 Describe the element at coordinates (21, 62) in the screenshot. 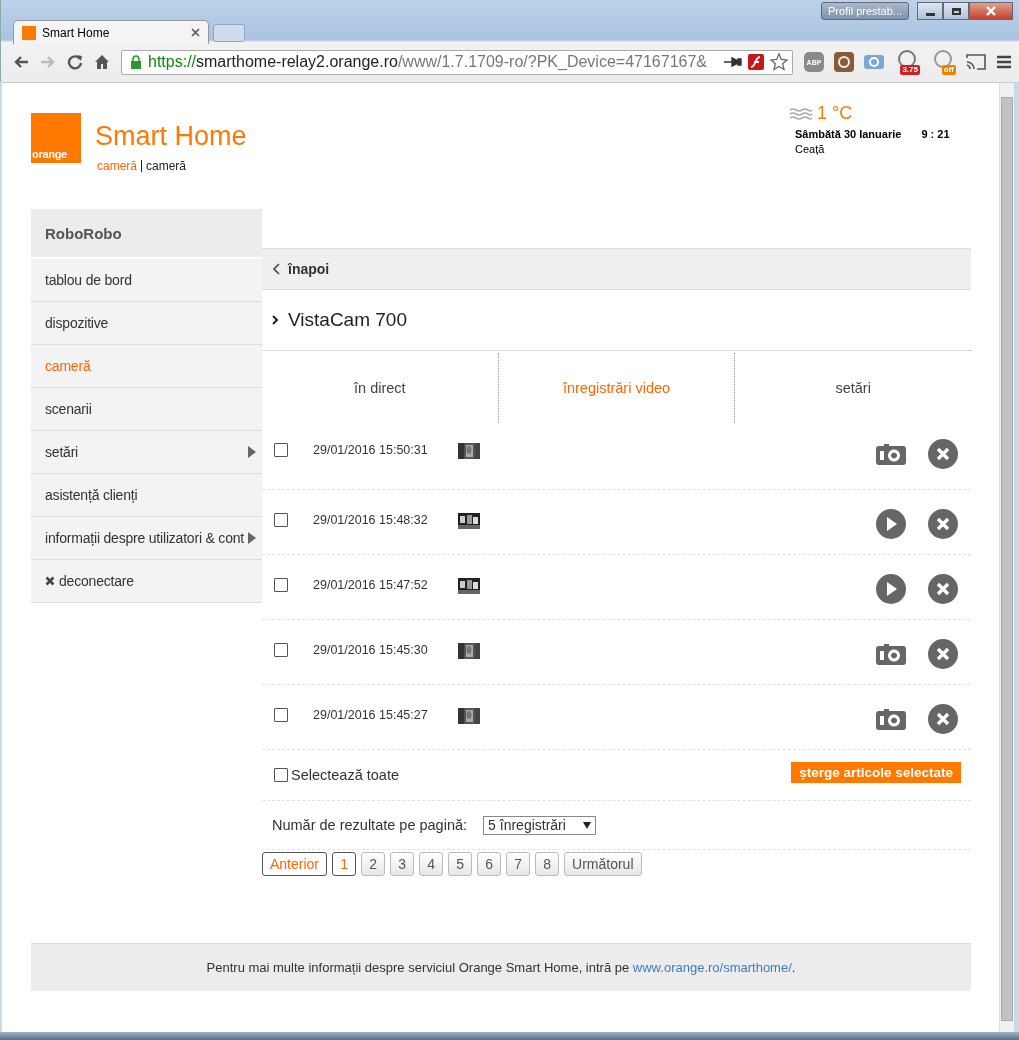

I see `back-arrow-icon` at that location.